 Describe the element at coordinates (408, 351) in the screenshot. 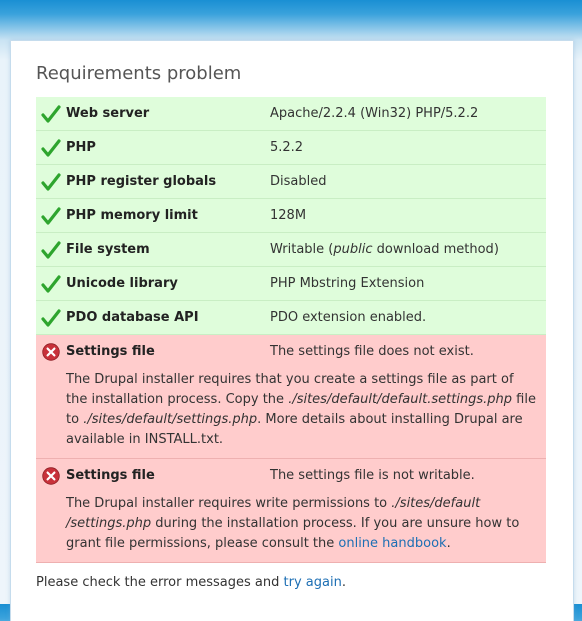

I see `error-value: The settings file does not exist.` at that location.